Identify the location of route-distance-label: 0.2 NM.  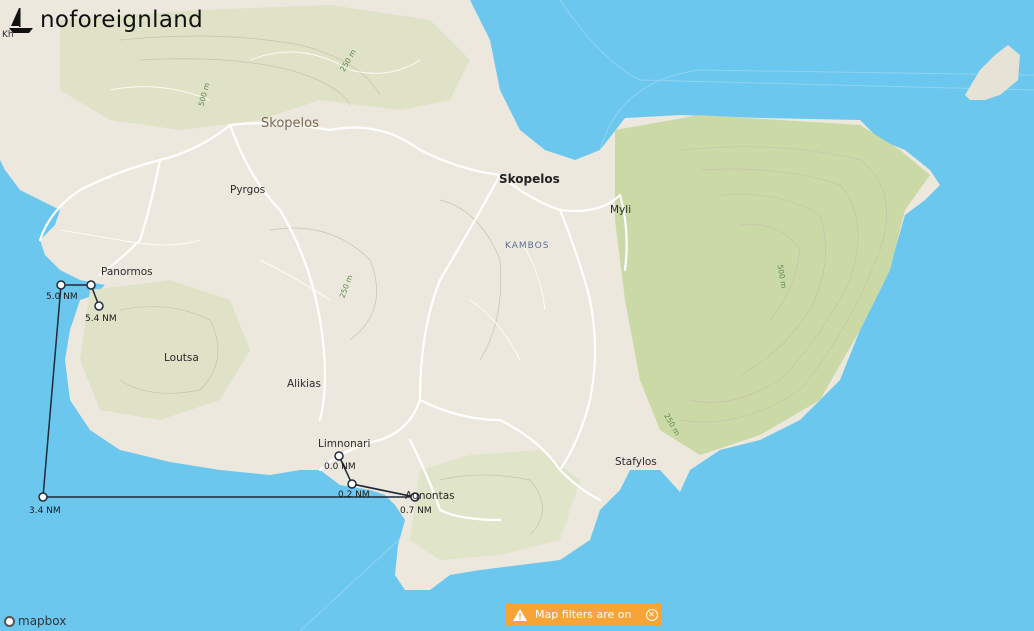
(354, 495).